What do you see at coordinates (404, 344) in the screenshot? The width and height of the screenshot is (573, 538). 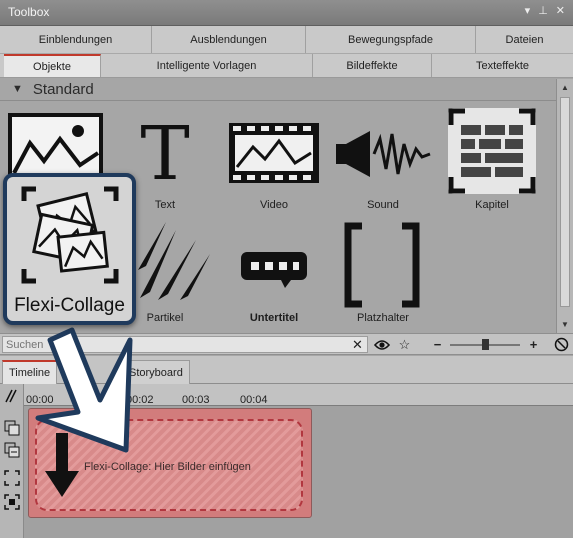 I see `star-icon: ☆` at bounding box center [404, 344].